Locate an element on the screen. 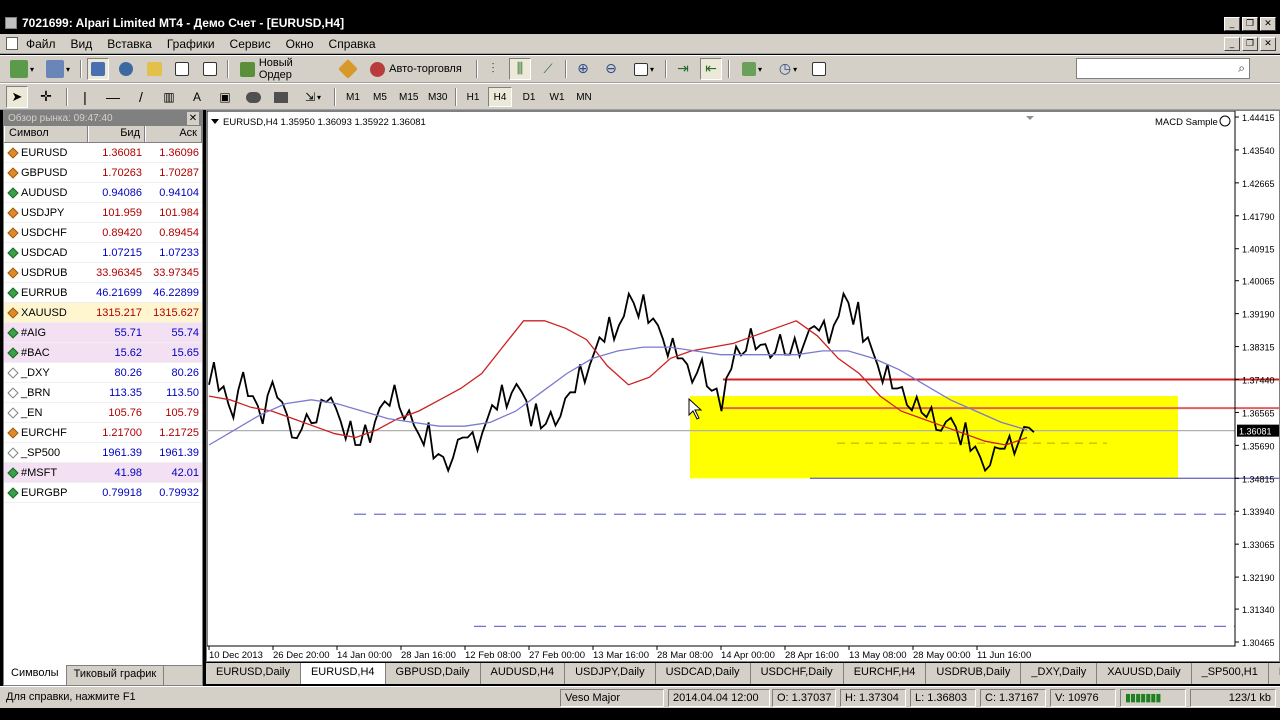  column-ask: Аск is located at coordinates (173, 134).